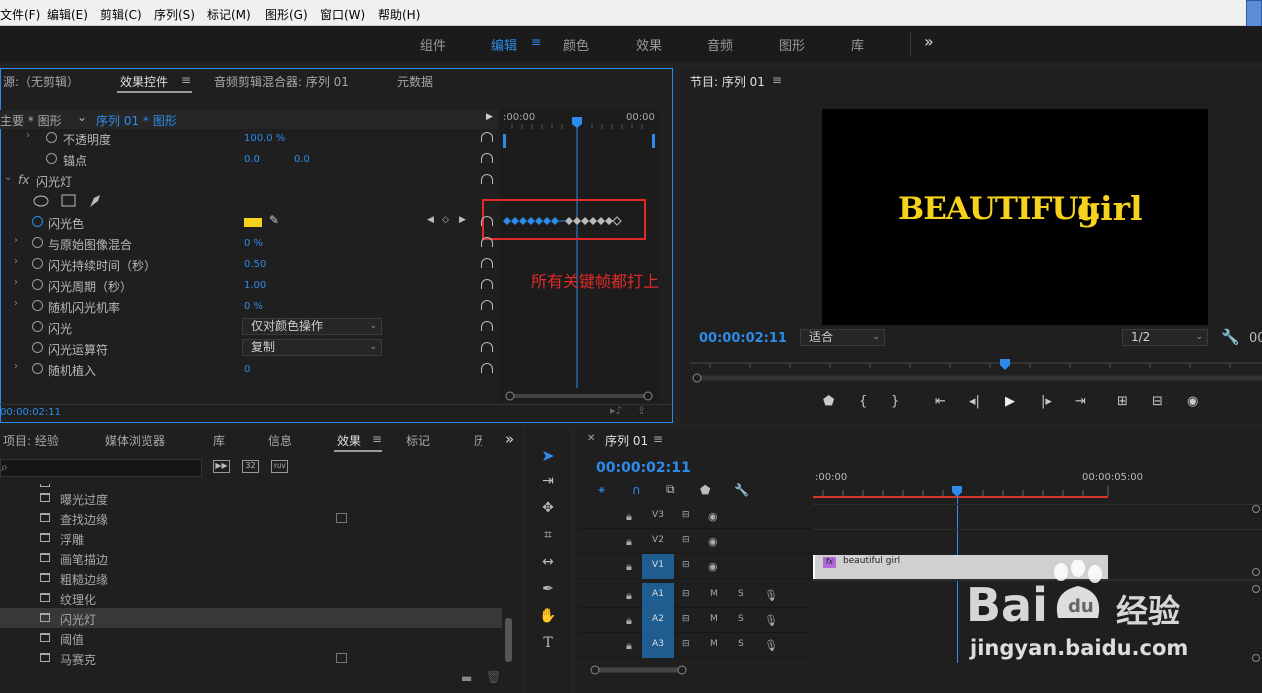 The image size is (1262, 693). What do you see at coordinates (67, 14) in the screenshot?
I see `menu-edit: 编辑(E)` at bounding box center [67, 14].